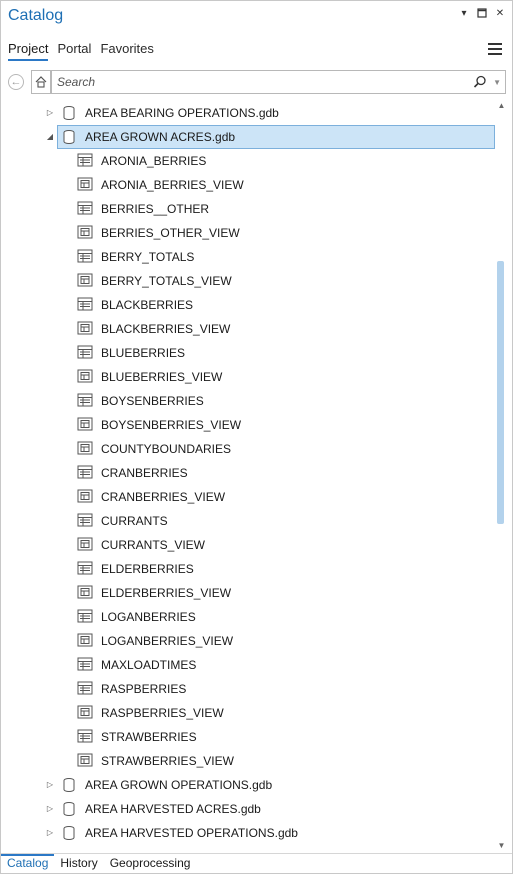 Image resolution: width=513 pixels, height=874 pixels. I want to click on tree-item-label: AREA GROWN OPERATIONS.gdb, so click(179, 785).